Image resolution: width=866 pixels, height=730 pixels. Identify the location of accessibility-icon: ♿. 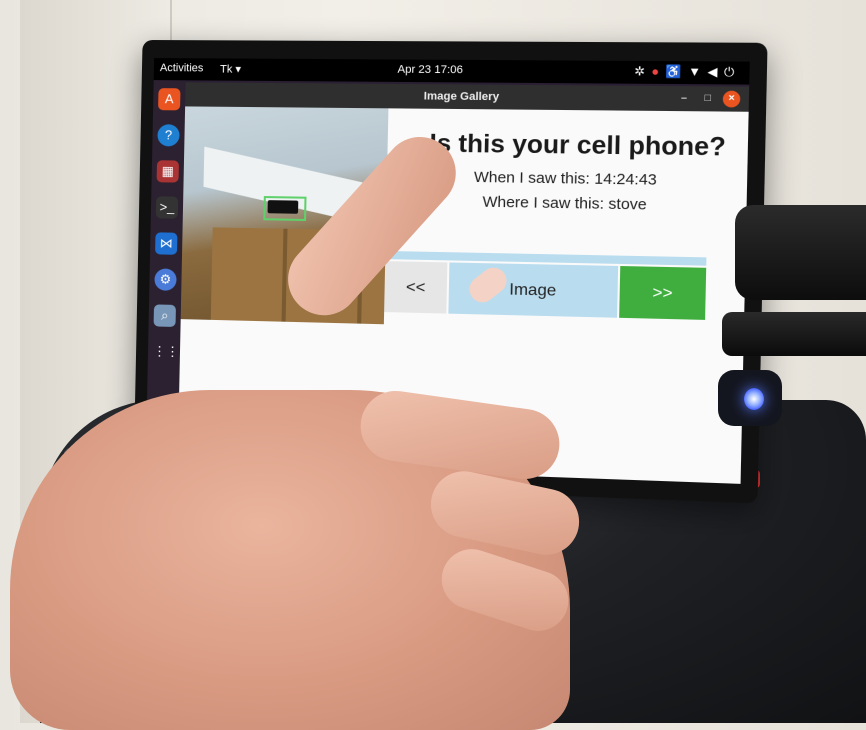
(676, 71).